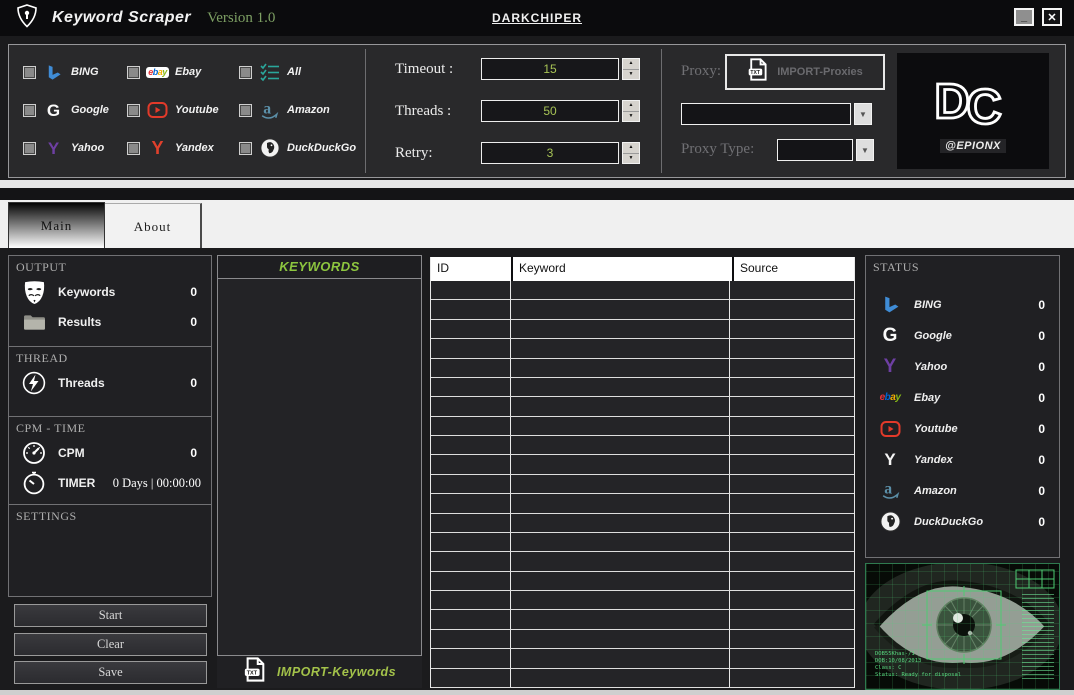  I want to click on proxy-list-dropdown-arrow: ▼, so click(863, 114).